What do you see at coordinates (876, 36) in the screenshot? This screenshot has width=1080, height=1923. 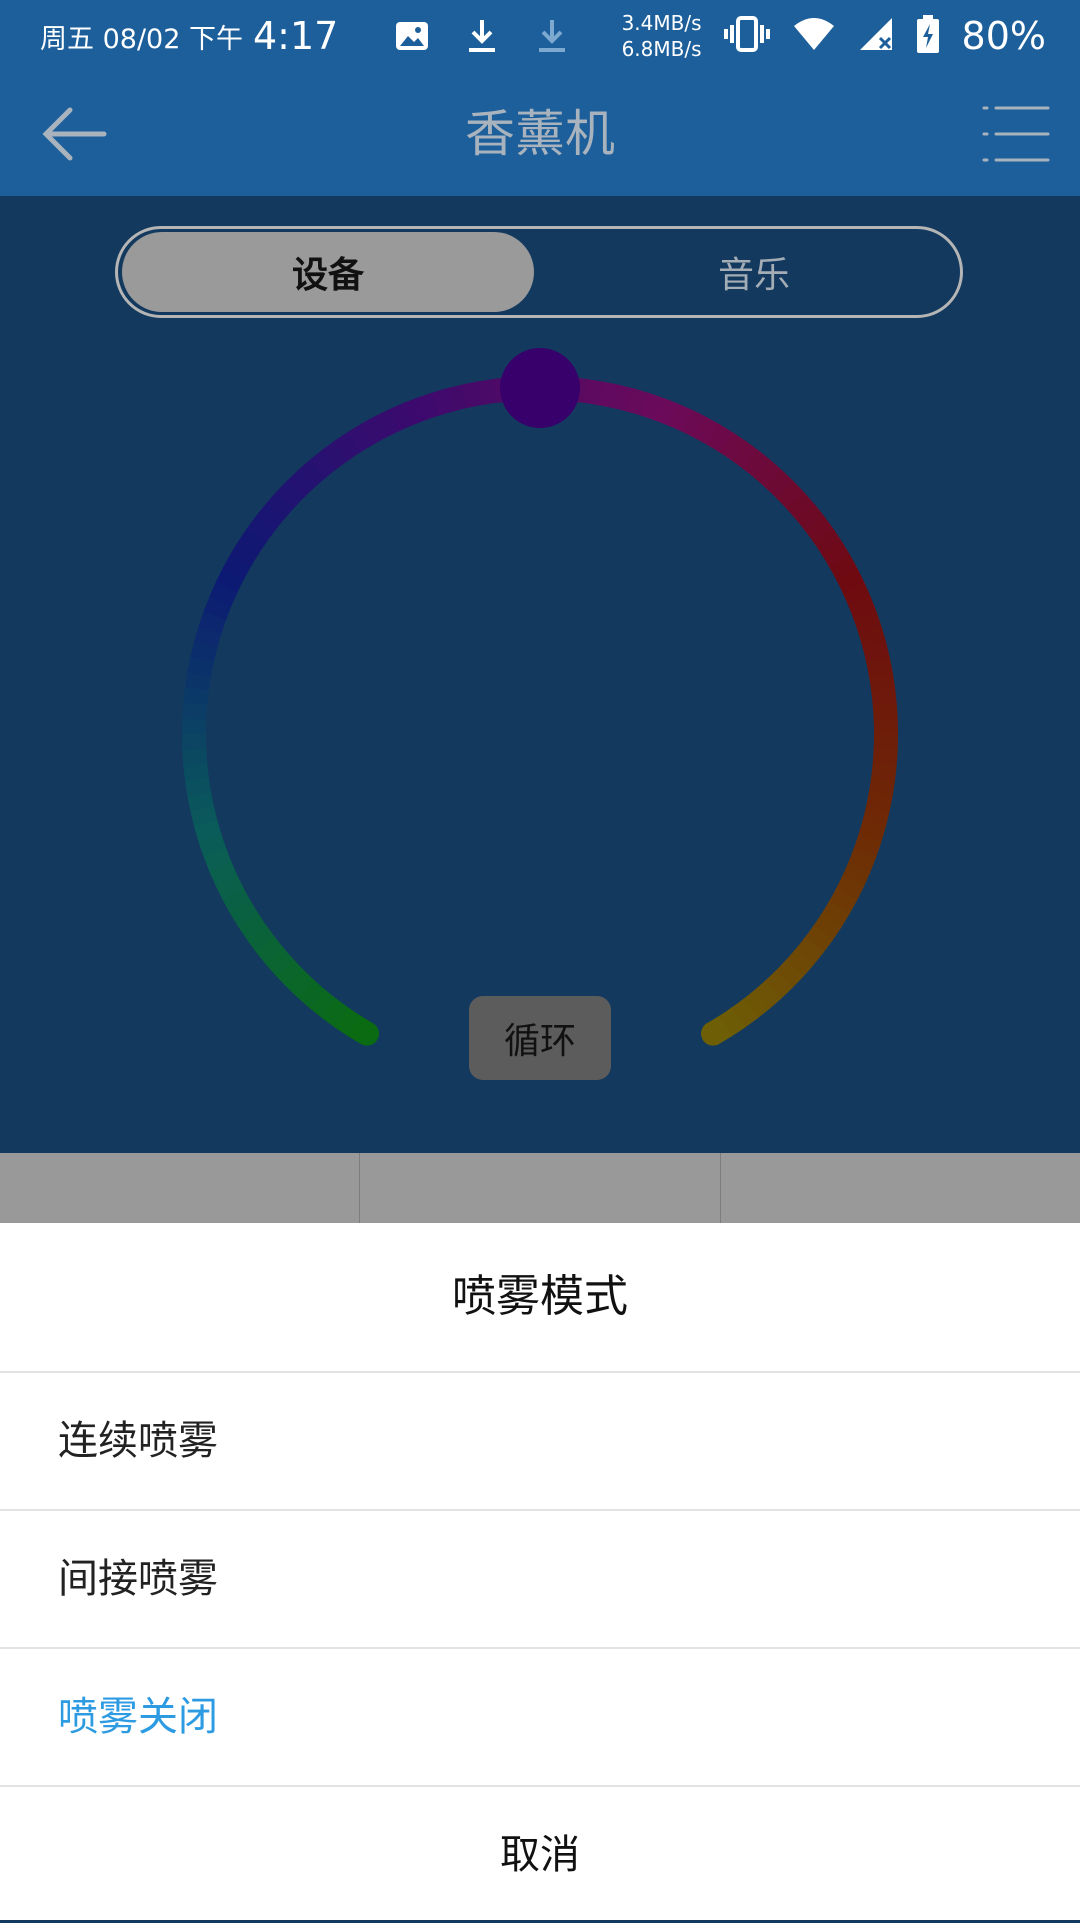 I see `signal-icon` at bounding box center [876, 36].